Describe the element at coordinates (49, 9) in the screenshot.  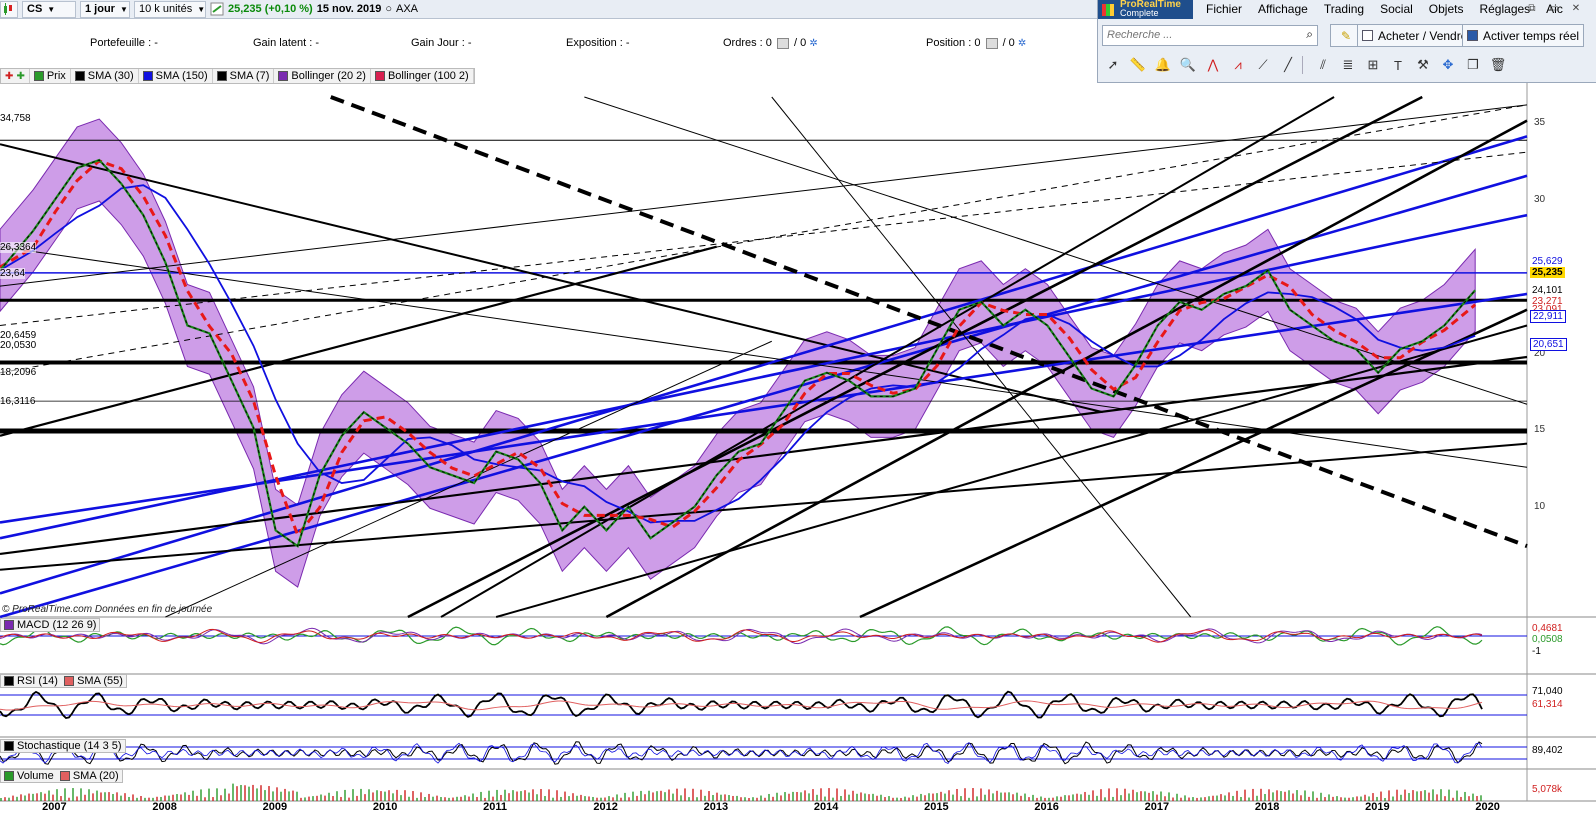
I see `symbol-selector: CS ▼` at that location.